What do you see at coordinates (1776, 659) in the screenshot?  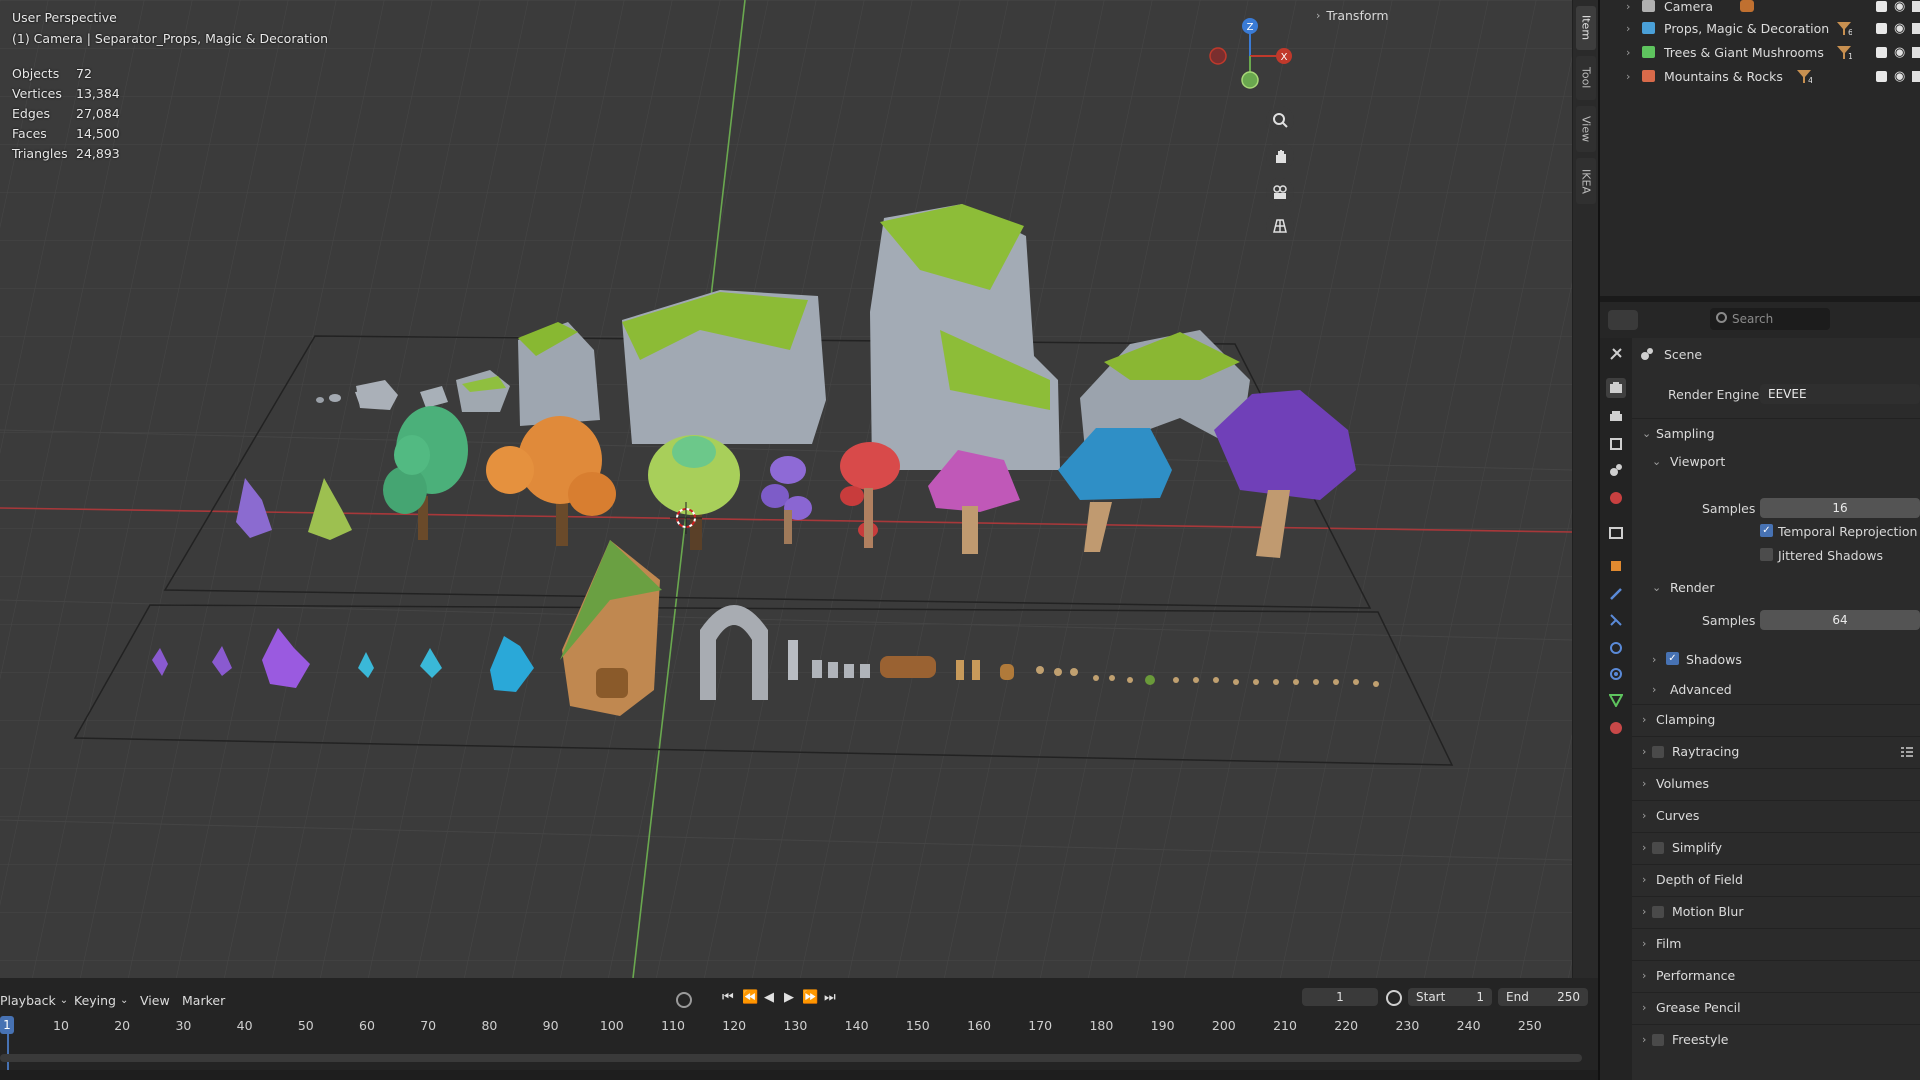 I see `subpanel-shadows: › ✓ Shadows` at bounding box center [1776, 659].